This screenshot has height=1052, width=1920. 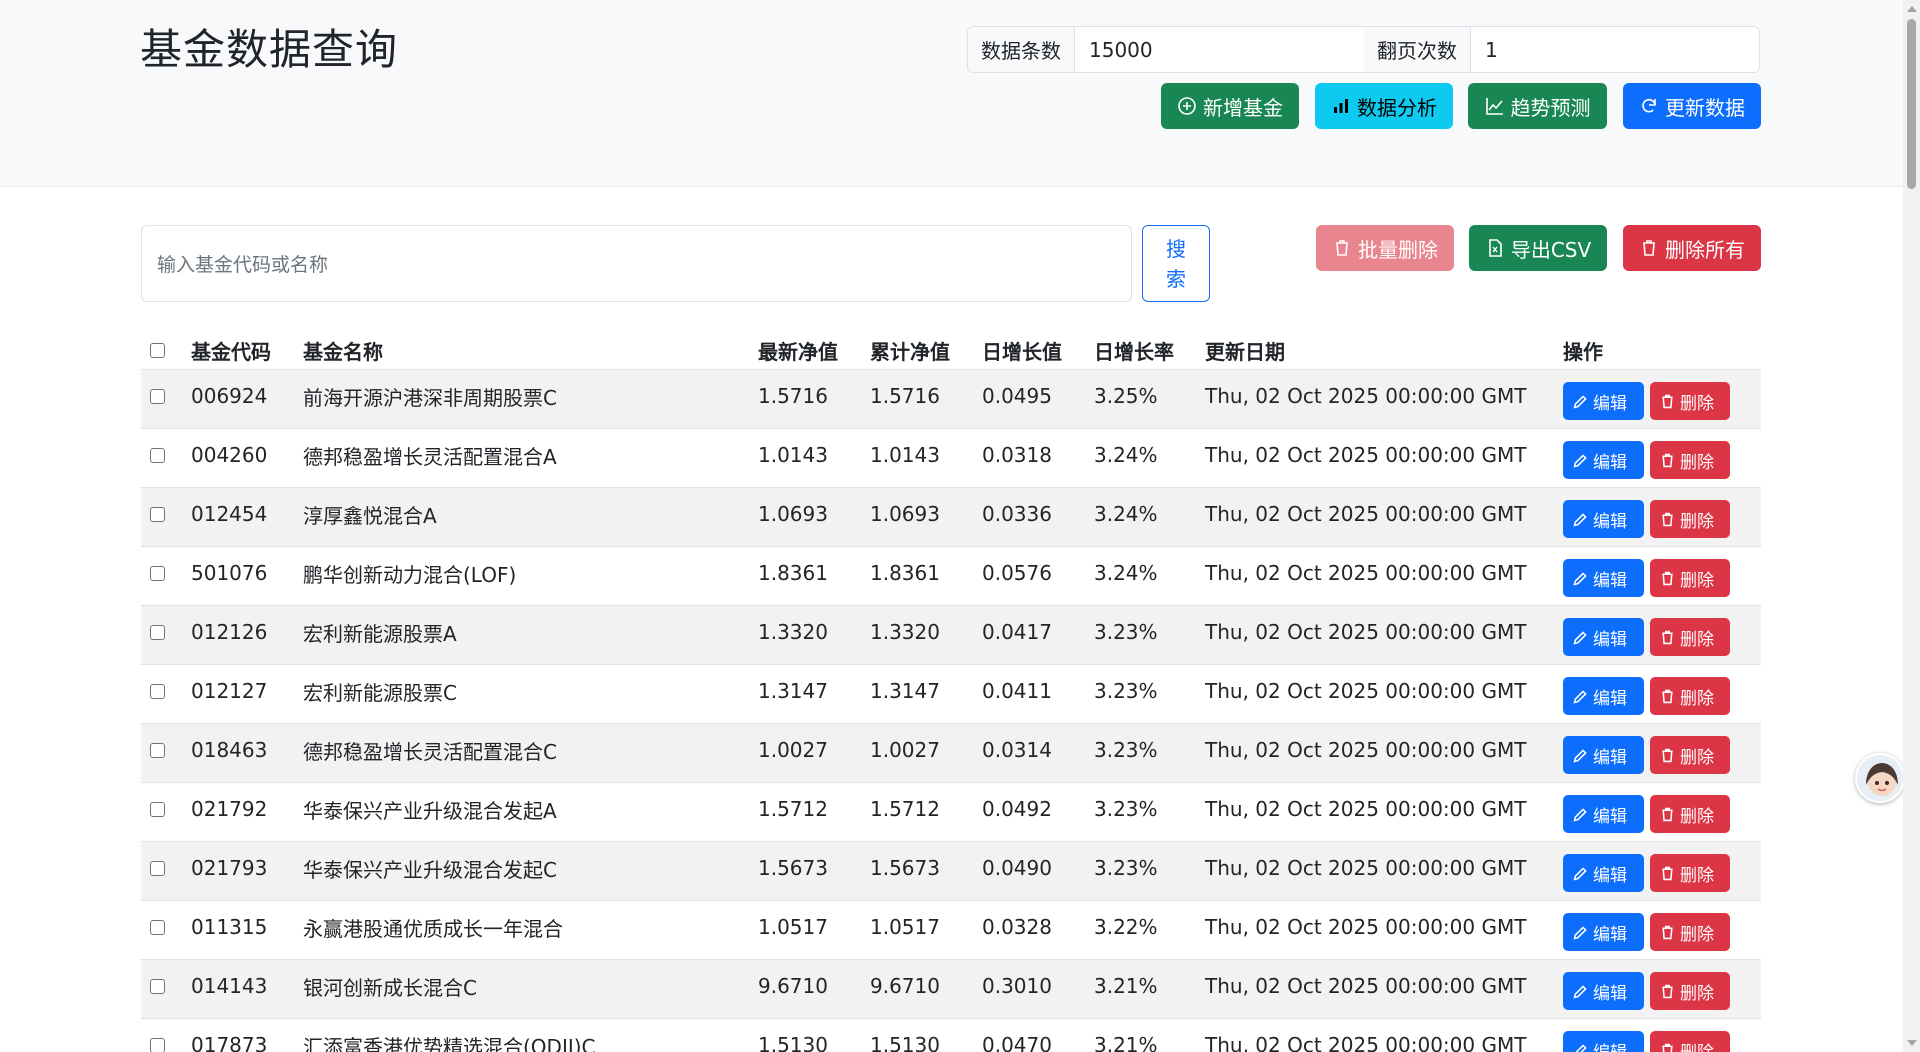 I want to click on search-input: 输入基金代码或名称, so click(x=636, y=263).